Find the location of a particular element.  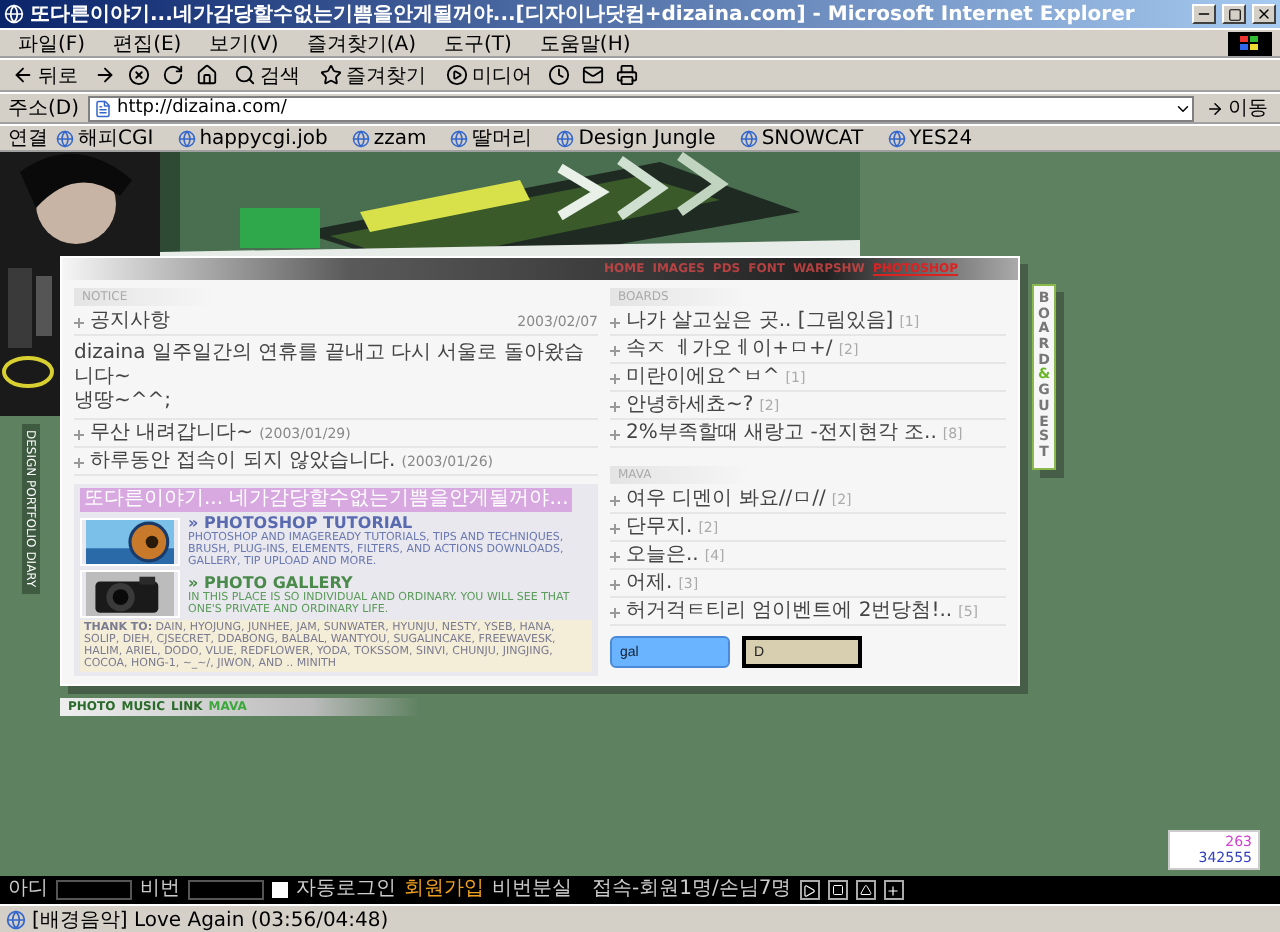

post-link: 2%부족할때 새랑고 -전지현각 조.. is located at coordinates (781, 434).